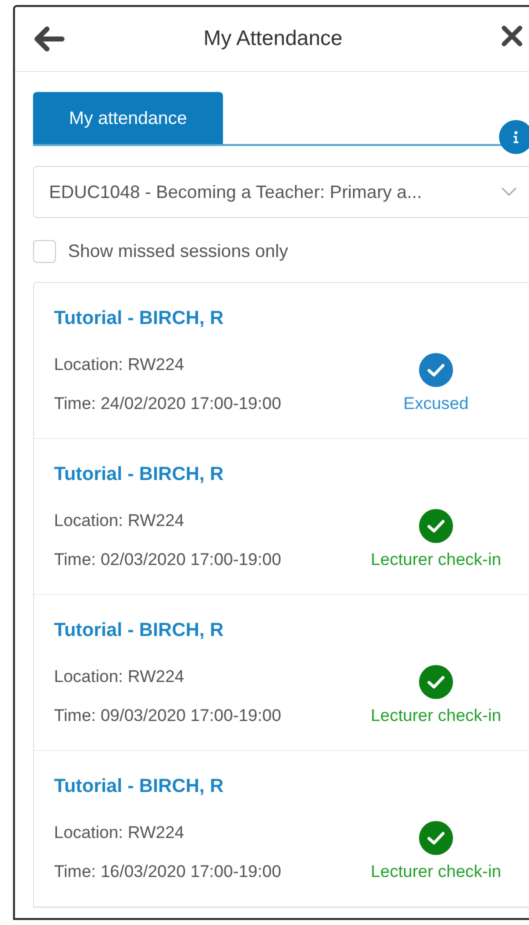  What do you see at coordinates (168, 404) in the screenshot?
I see `time-text: Time: 24/02/2020 17:00-19:00` at bounding box center [168, 404].